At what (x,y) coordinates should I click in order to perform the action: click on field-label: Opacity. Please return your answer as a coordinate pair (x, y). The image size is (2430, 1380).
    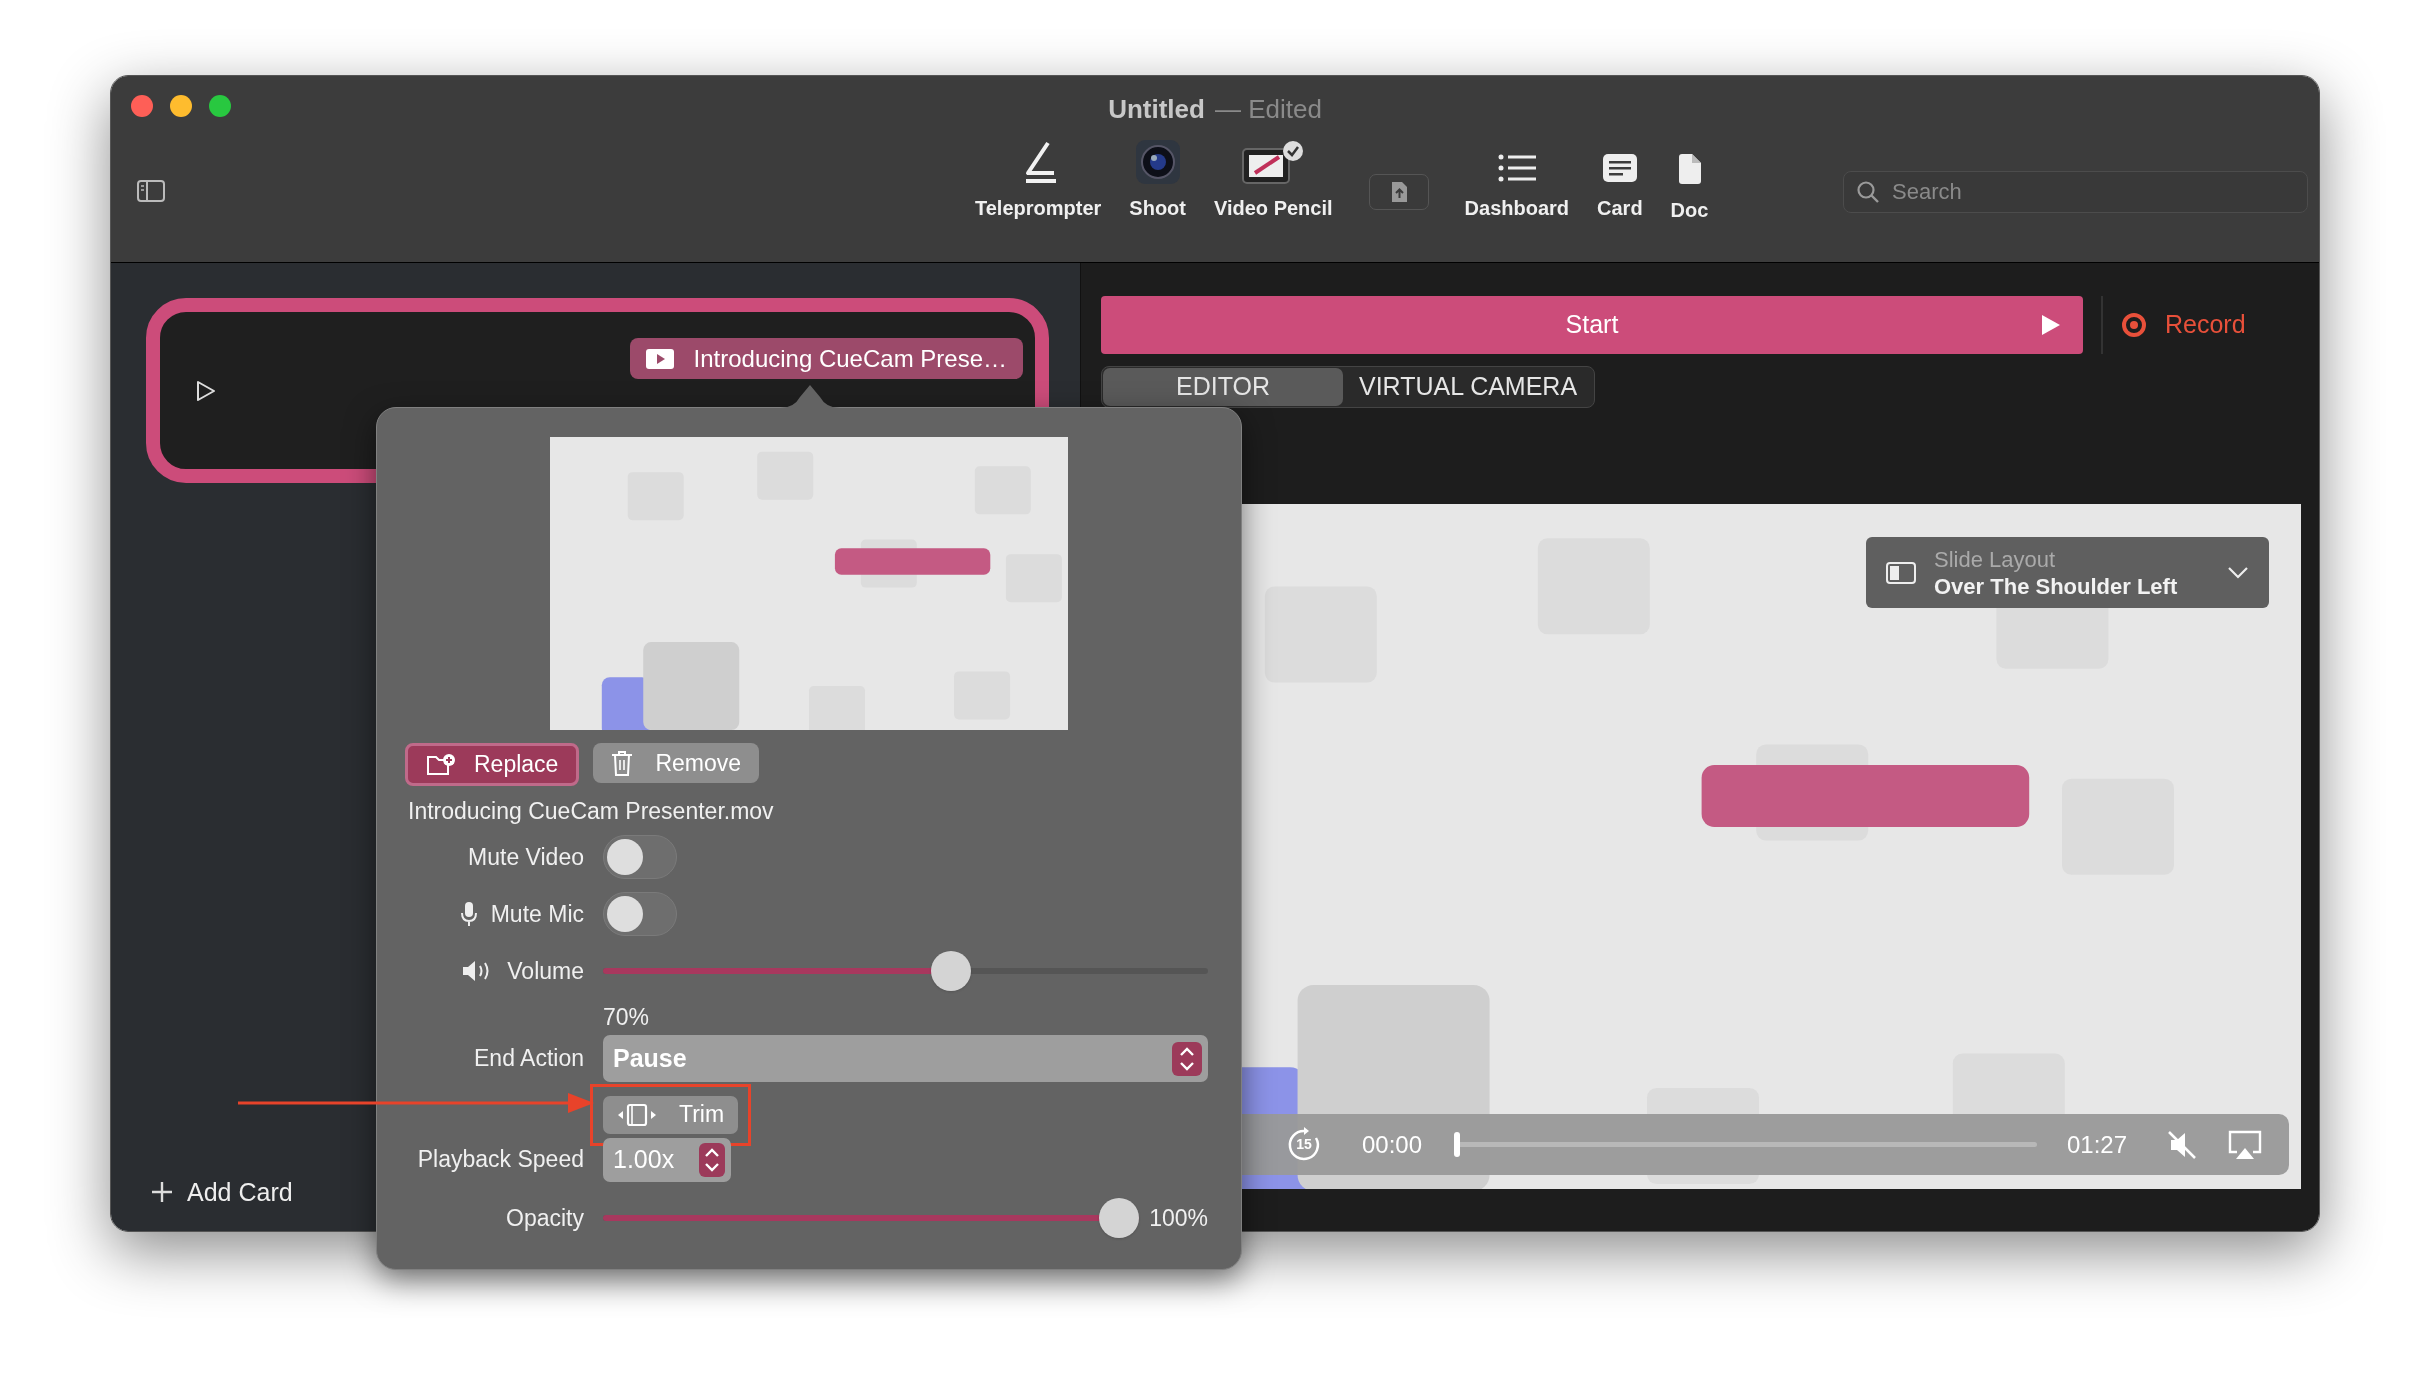
    Looking at the image, I should click on (545, 1218).